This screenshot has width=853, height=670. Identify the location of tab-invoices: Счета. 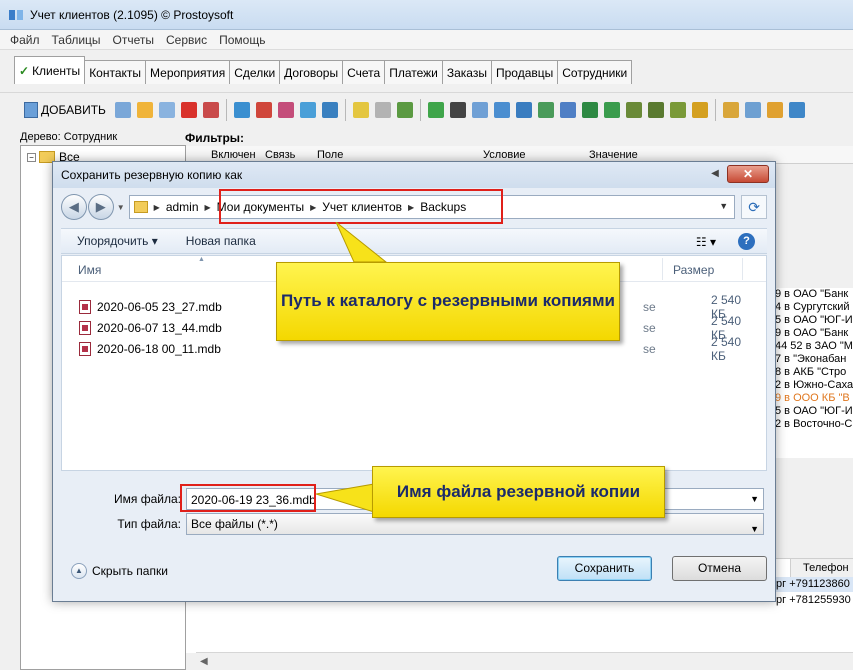
(364, 72).